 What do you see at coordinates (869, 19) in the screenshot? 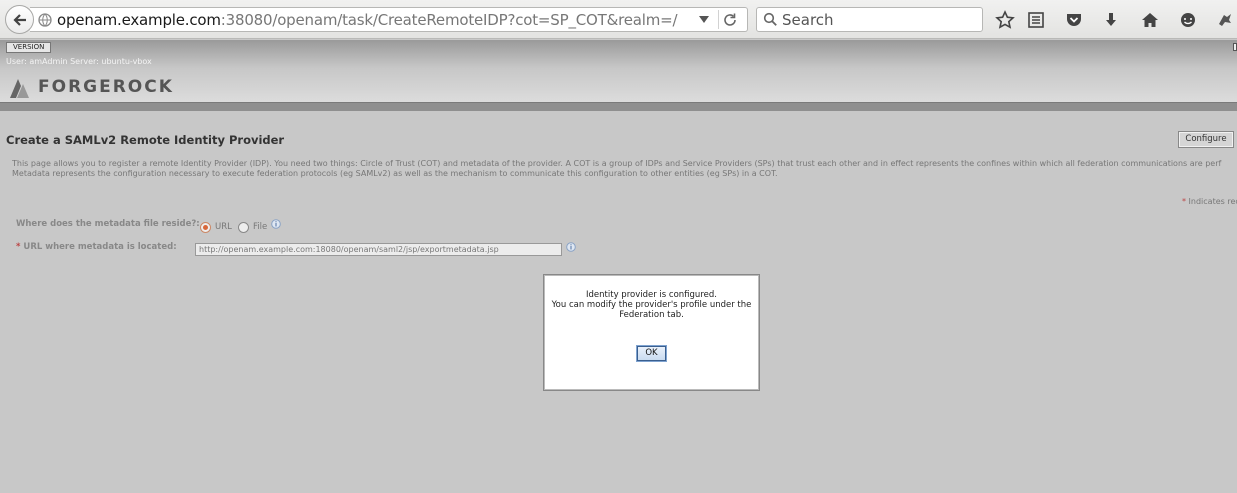
I see `search-bar: Search` at bounding box center [869, 19].